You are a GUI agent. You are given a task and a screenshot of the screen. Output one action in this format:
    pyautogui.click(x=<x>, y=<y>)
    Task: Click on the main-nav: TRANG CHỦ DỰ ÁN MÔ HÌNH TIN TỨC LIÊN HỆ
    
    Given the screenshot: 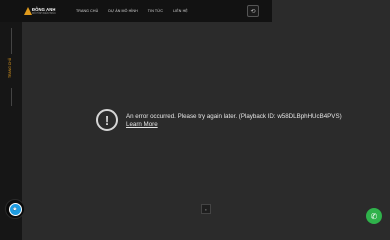 What is the action you would take?
    pyautogui.click(x=132, y=11)
    